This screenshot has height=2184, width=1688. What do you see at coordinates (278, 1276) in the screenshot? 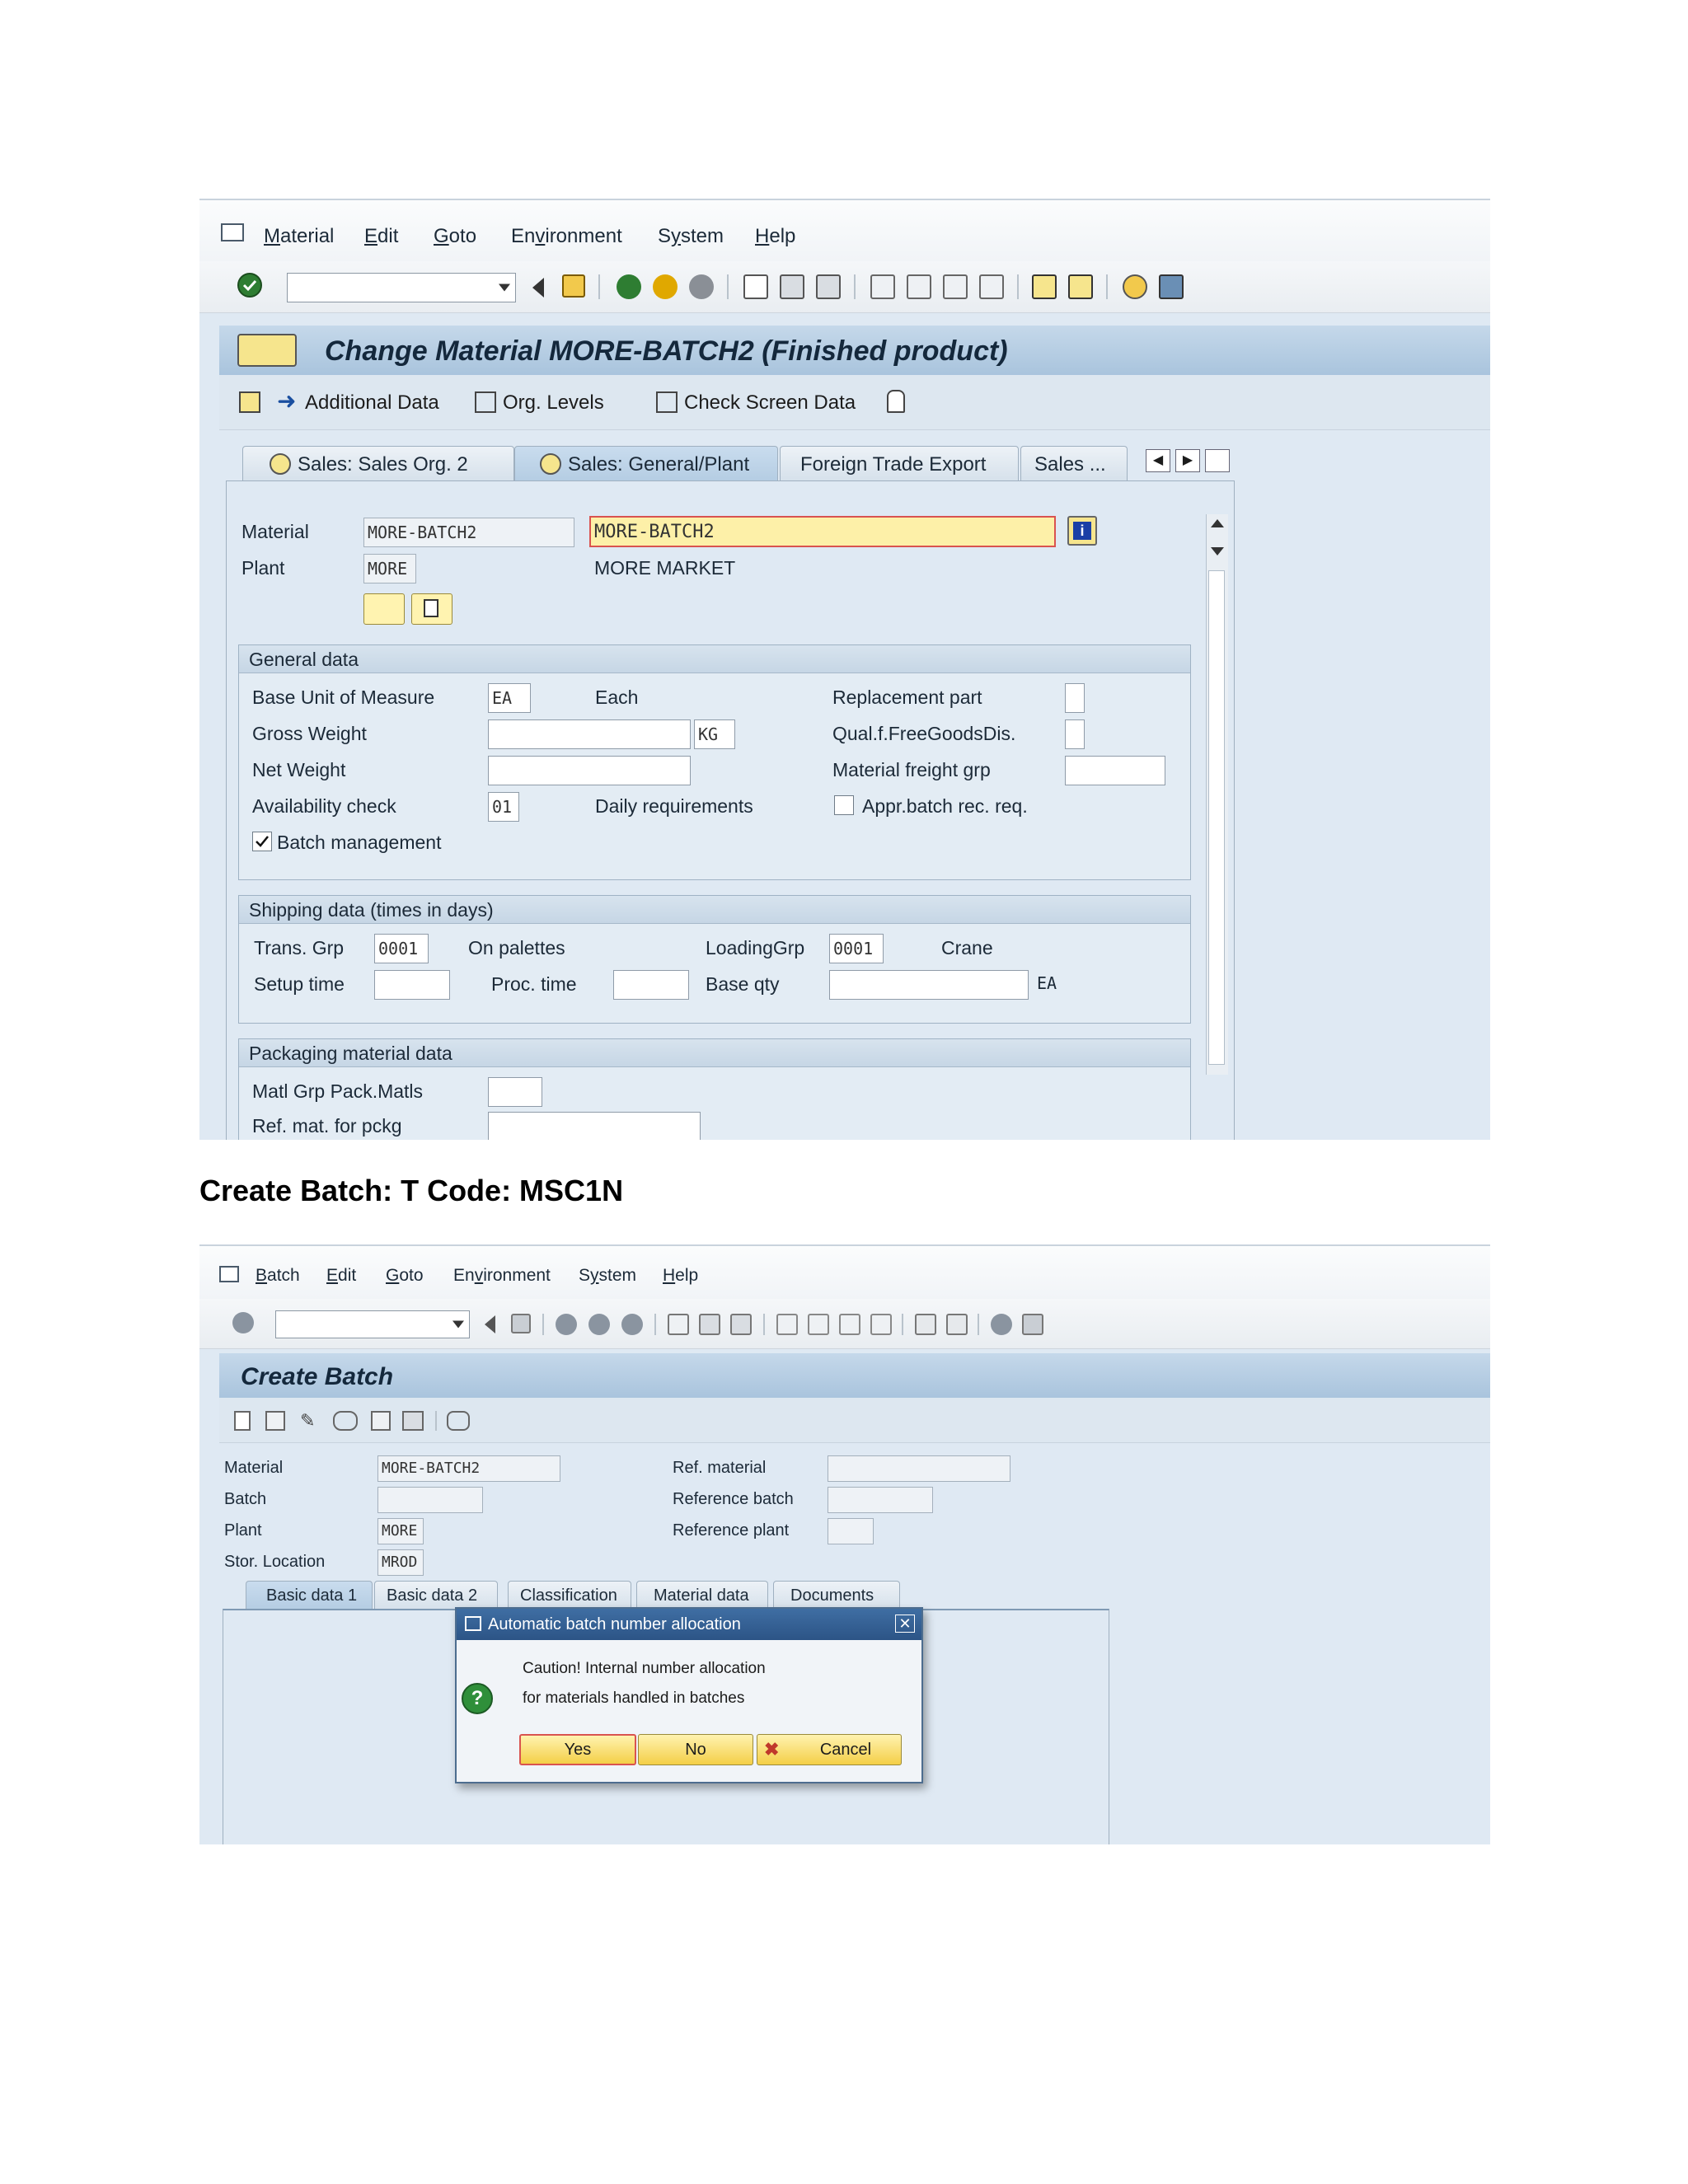
I see `menu-batch: Batch` at bounding box center [278, 1276].